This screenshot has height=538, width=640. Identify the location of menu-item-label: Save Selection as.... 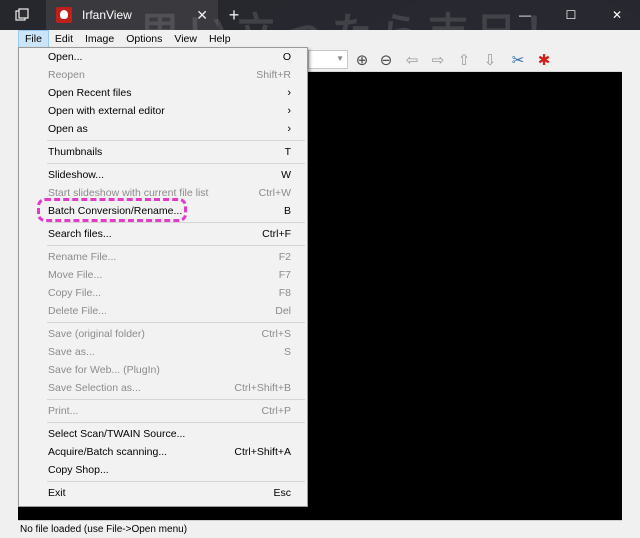
(94, 388).